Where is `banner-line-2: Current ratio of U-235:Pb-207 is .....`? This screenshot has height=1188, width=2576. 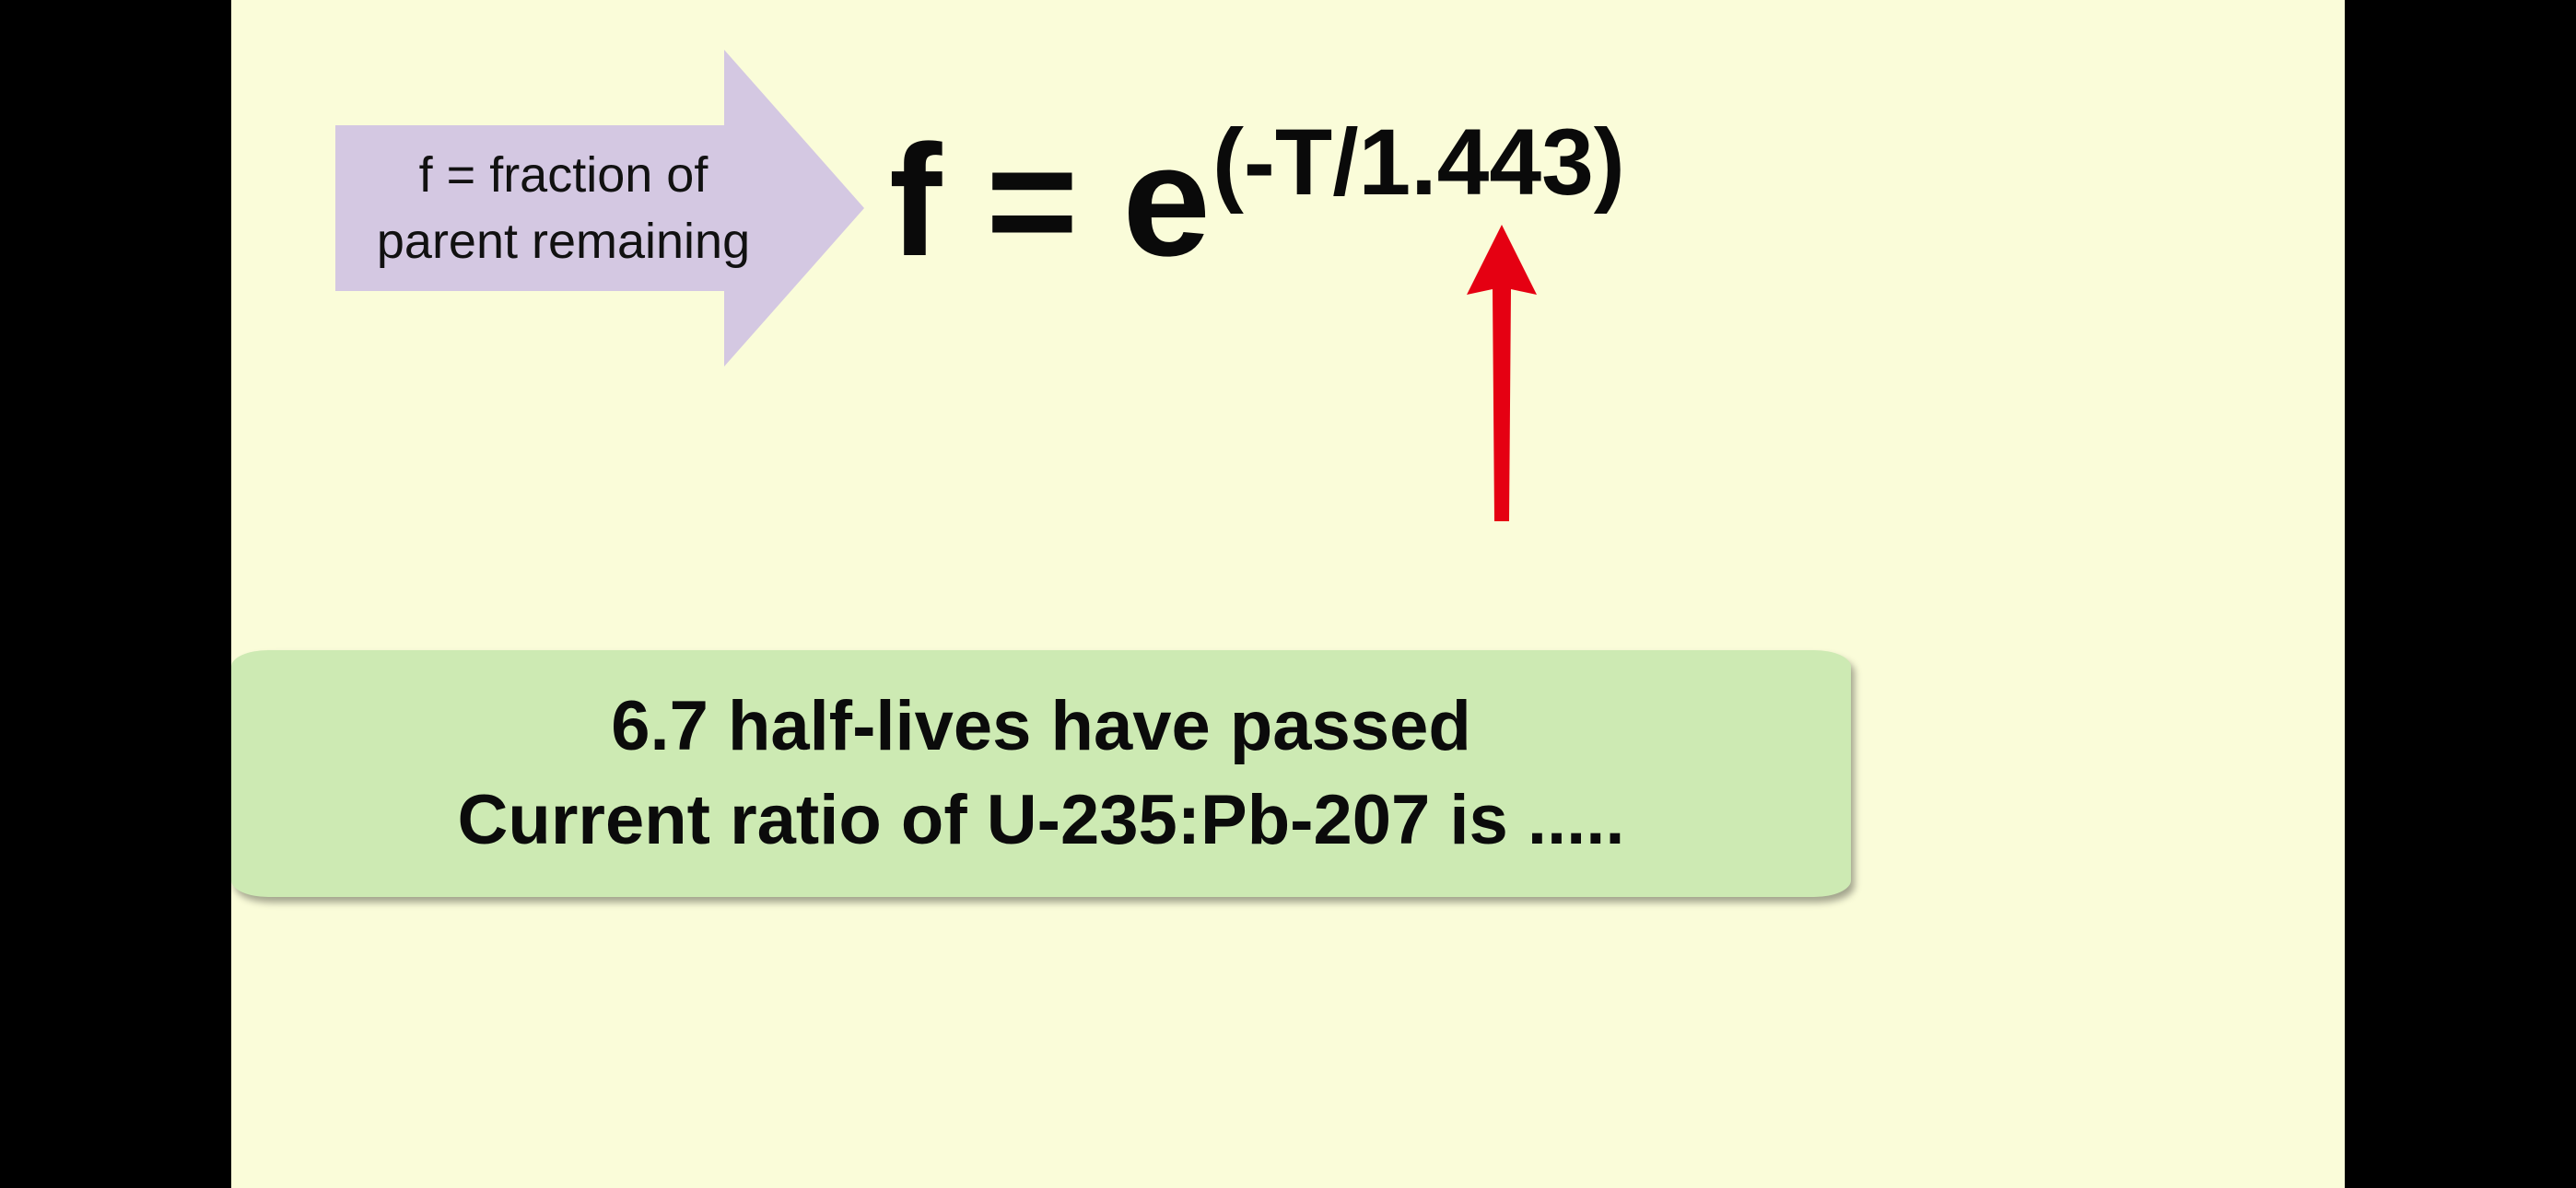 banner-line-2: Current ratio of U-235:Pb-207 is ..... is located at coordinates (1041, 820).